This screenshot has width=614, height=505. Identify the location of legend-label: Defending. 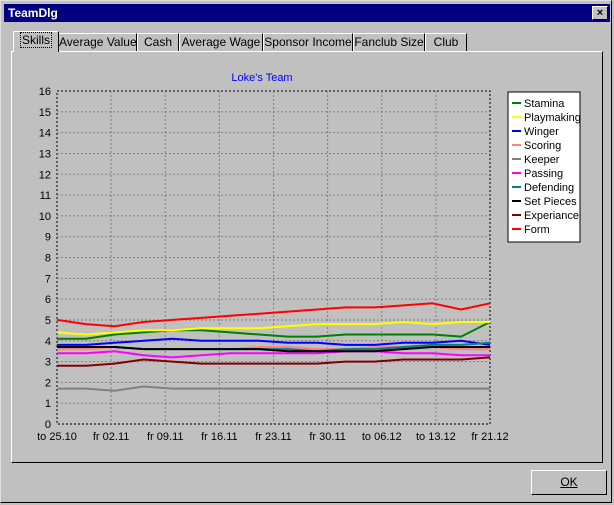
(549, 188).